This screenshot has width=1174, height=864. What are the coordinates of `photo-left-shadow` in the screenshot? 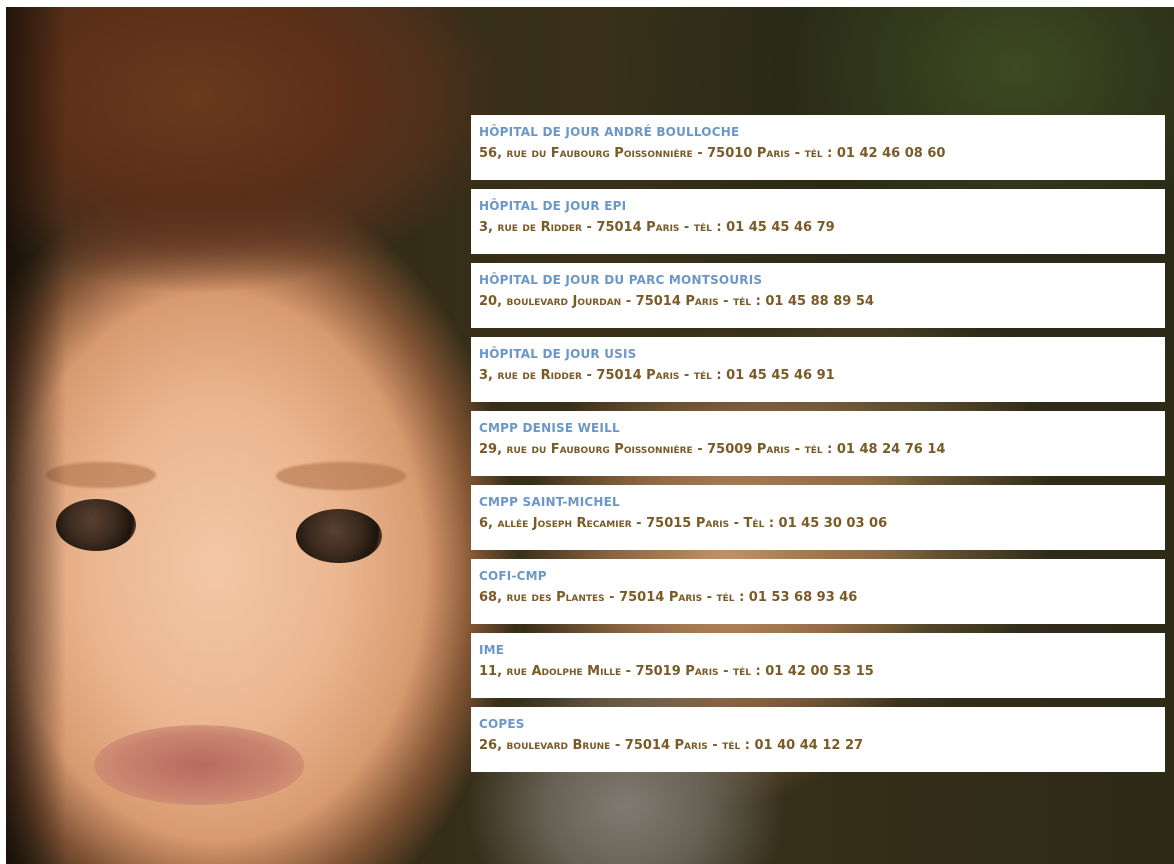 It's located at (36, 435).